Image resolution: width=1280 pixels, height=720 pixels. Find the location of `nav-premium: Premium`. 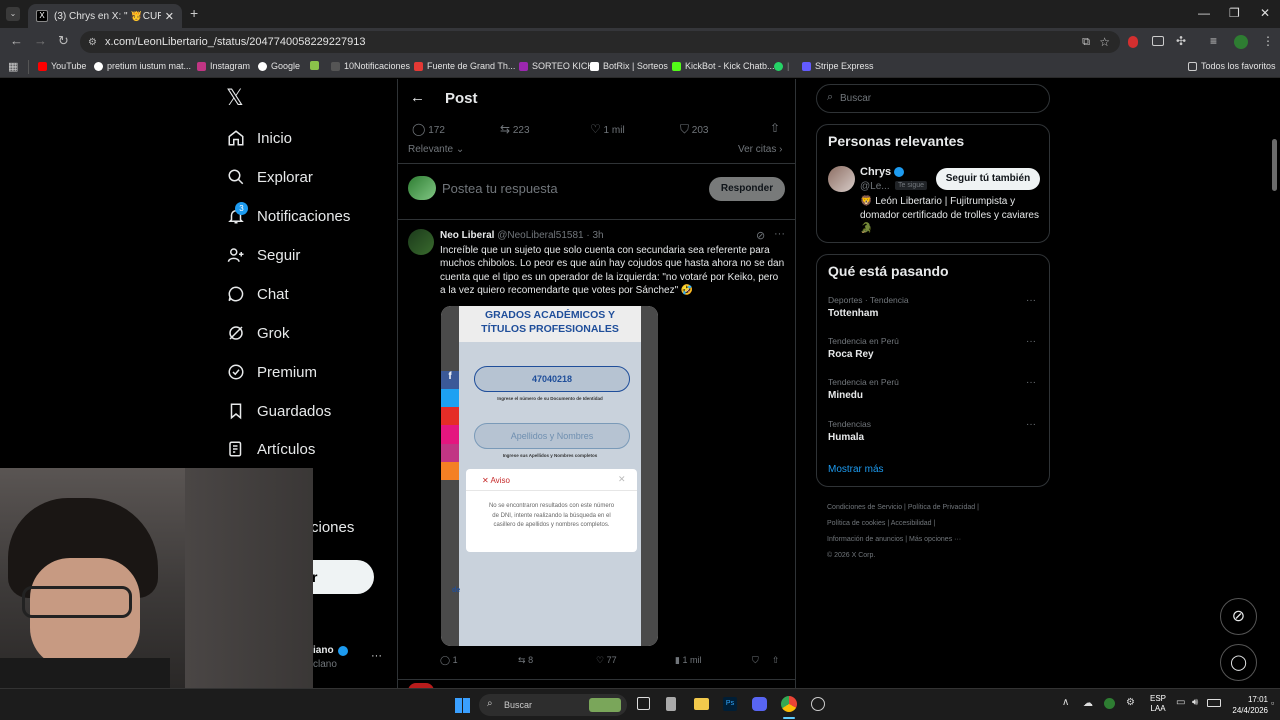

nav-premium: Premium is located at coordinates (272, 372).